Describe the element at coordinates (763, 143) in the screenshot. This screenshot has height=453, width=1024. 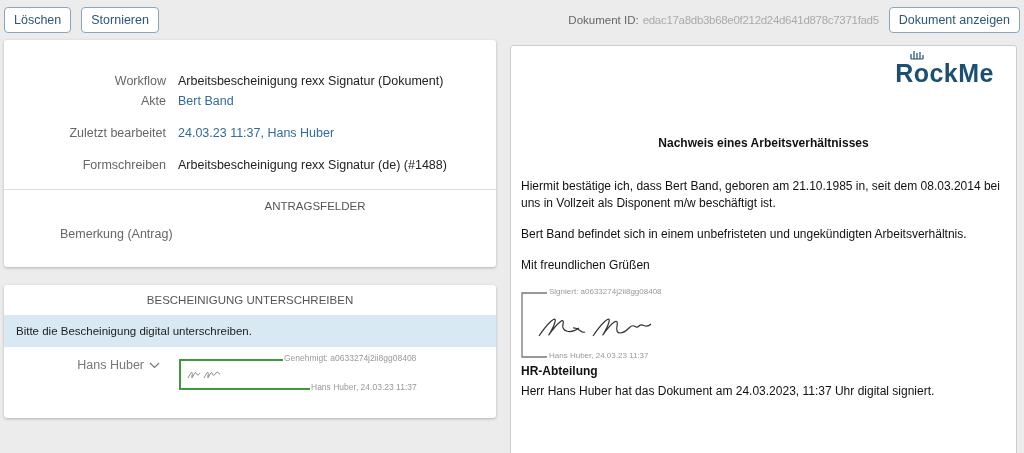
I see `document-title: Nachweis eines Arbeitsverhältnisses` at that location.